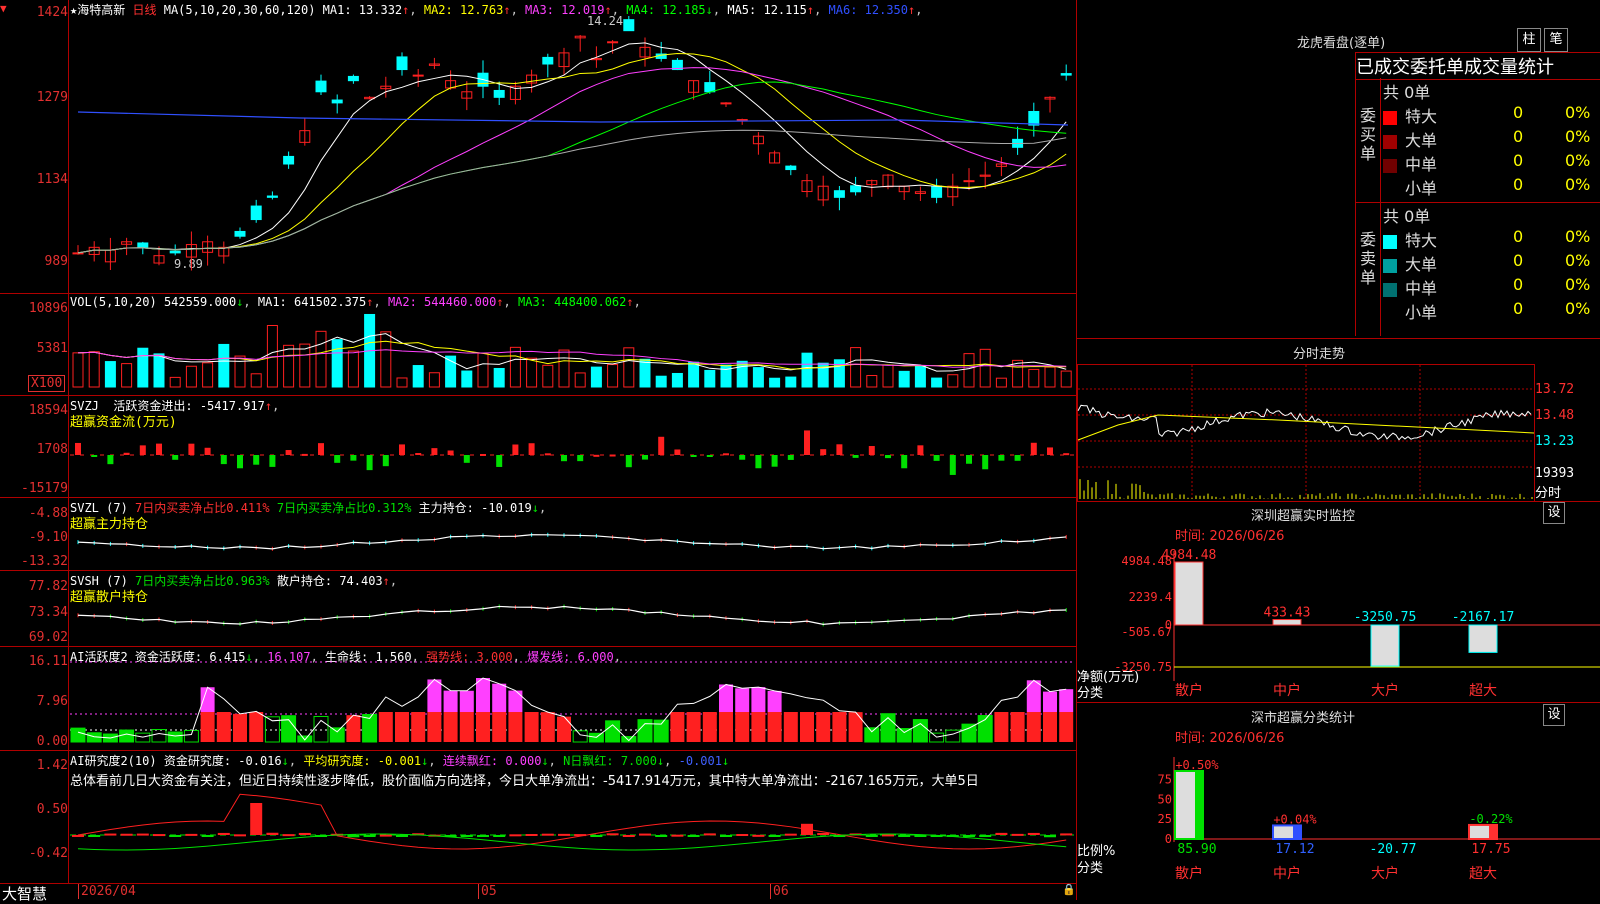 This screenshot has width=1600, height=904. I want to click on order-type-label: 特大, so click(1421, 240).